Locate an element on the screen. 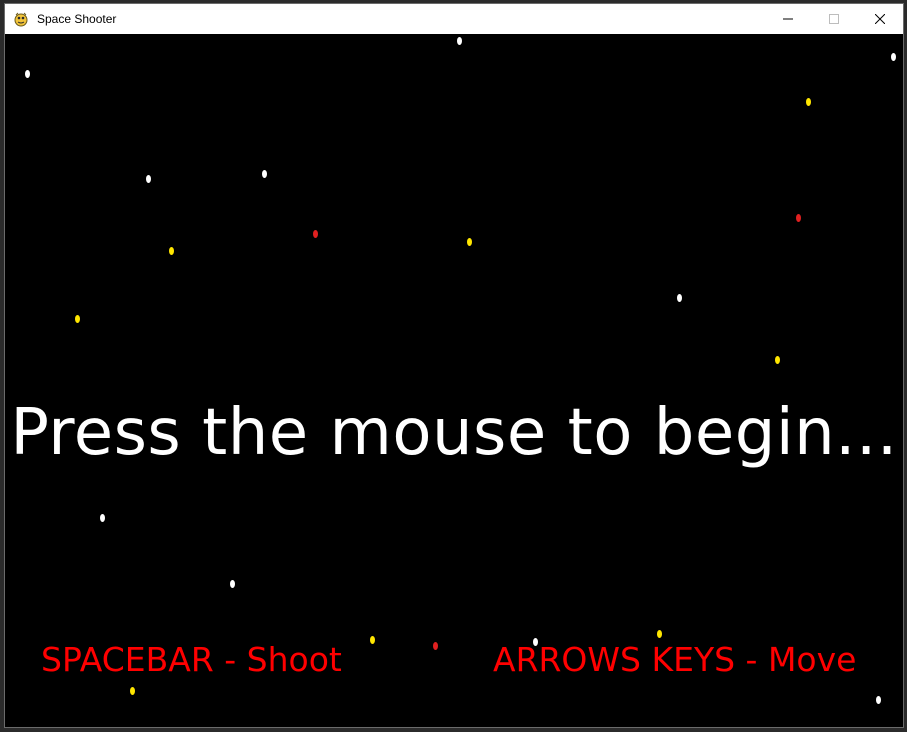  pygame-snake-icon is located at coordinates (21, 19).